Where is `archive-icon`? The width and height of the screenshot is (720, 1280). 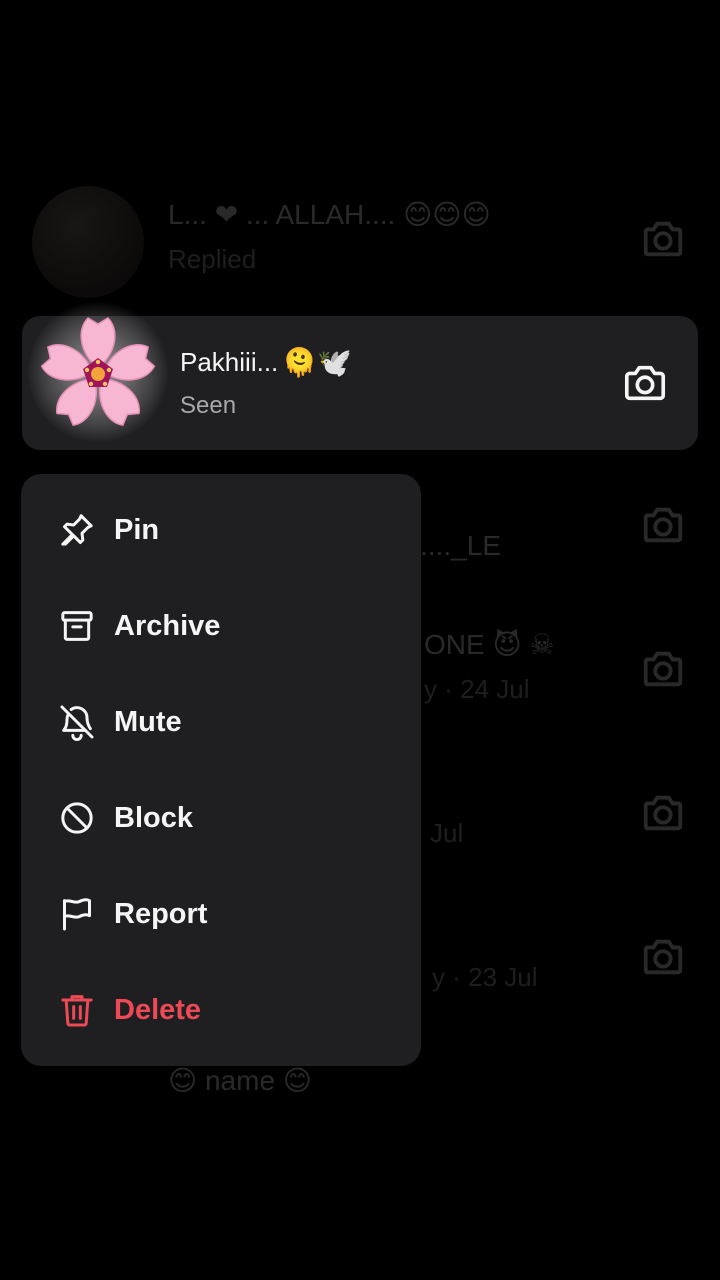
archive-icon is located at coordinates (77, 626).